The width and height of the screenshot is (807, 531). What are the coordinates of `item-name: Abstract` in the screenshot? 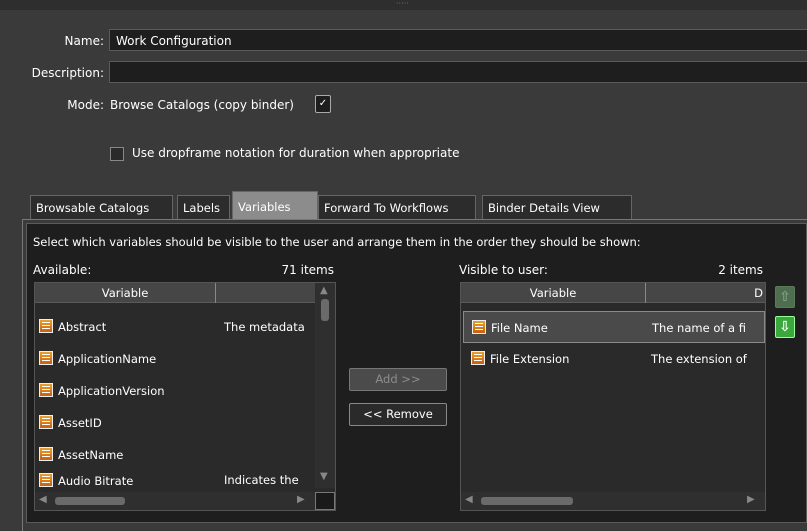 It's located at (82, 327).